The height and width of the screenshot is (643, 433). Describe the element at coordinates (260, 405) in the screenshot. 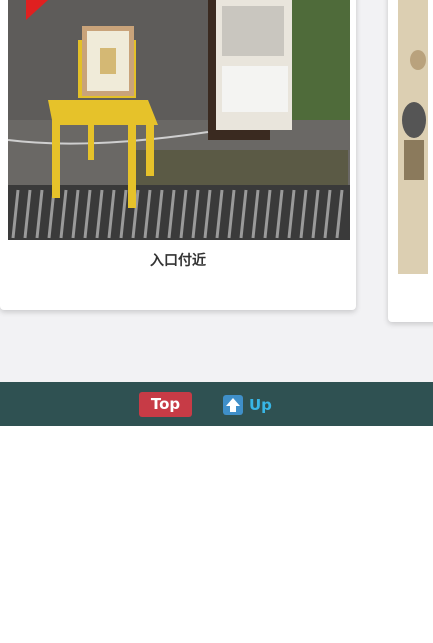

I see `up-label: Up` at that location.